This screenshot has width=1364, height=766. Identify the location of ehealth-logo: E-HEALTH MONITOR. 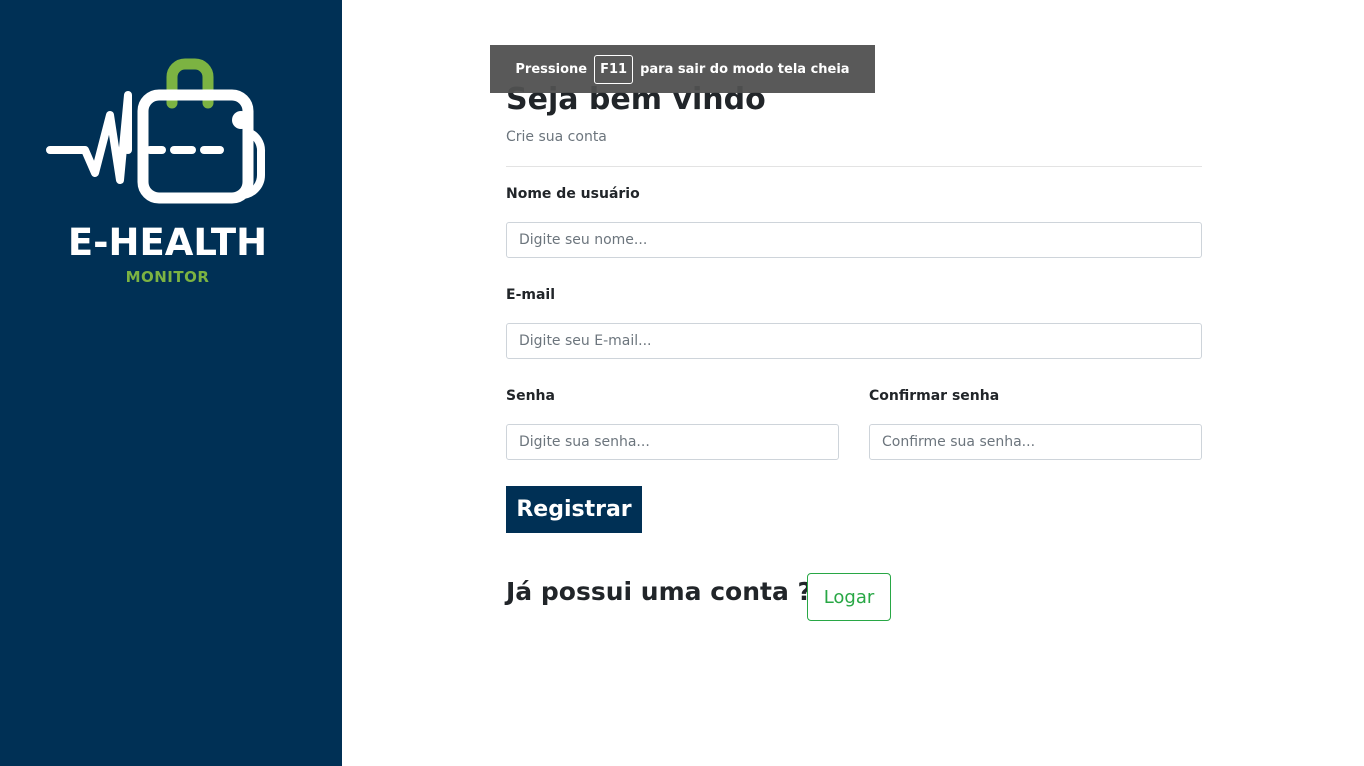
(162, 175).